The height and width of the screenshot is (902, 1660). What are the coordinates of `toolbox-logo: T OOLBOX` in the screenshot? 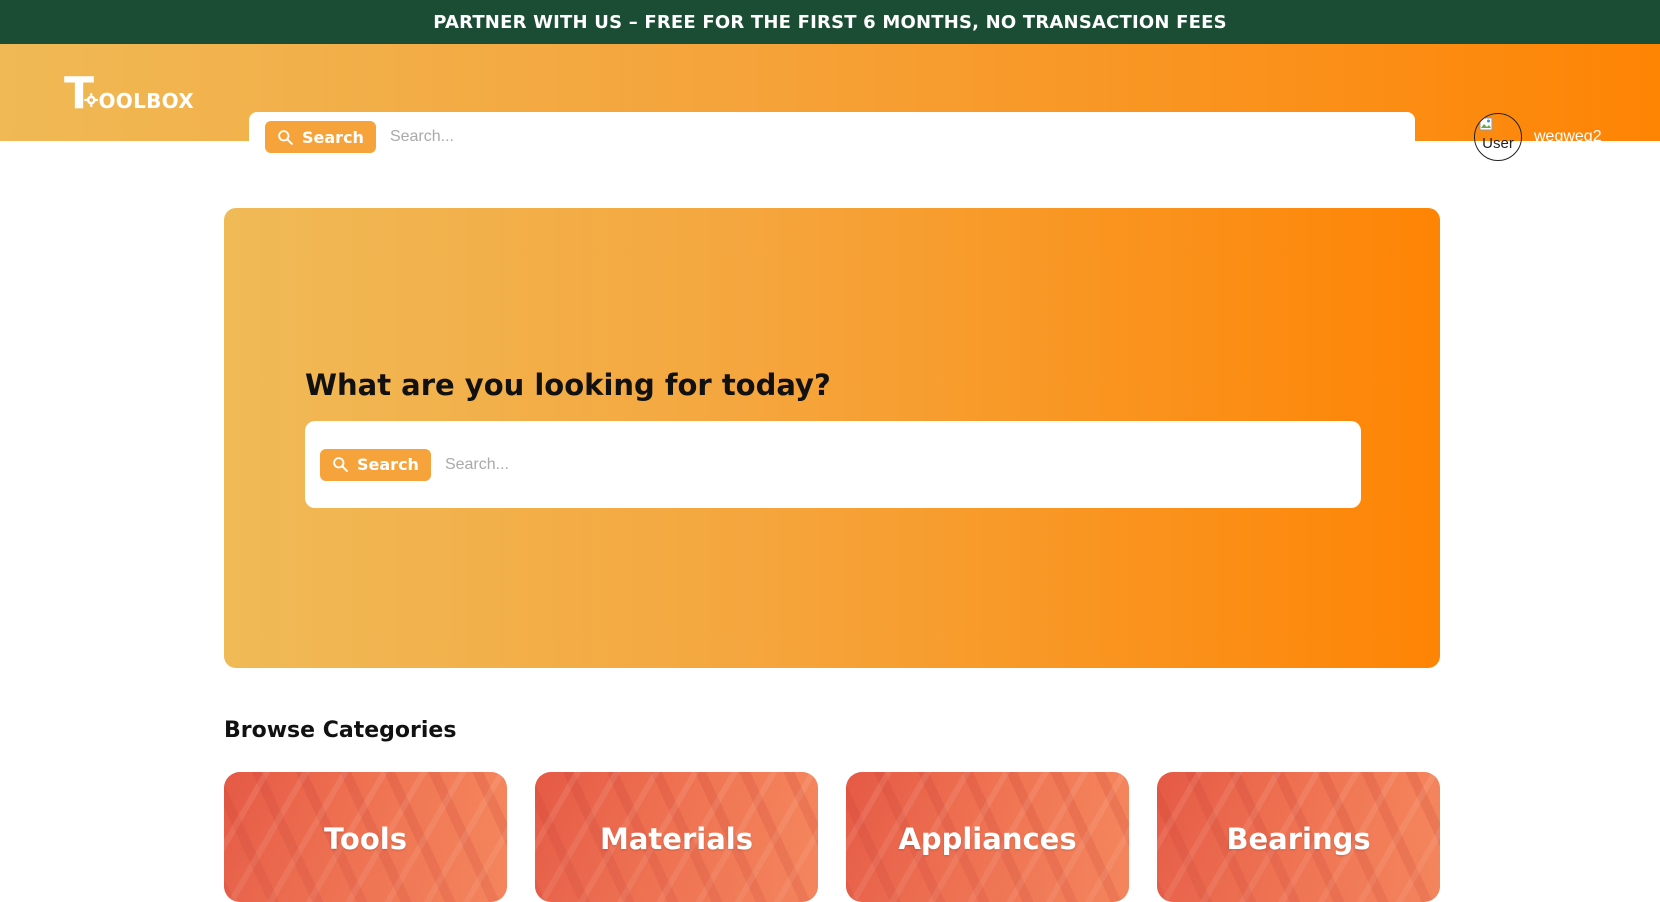 It's located at (129, 94).